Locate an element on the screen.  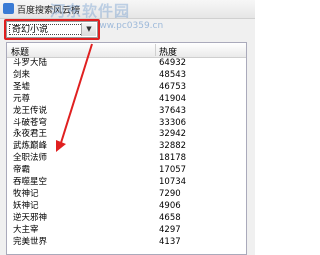
table-row: 完美世界 4137 is located at coordinates (126, 242).